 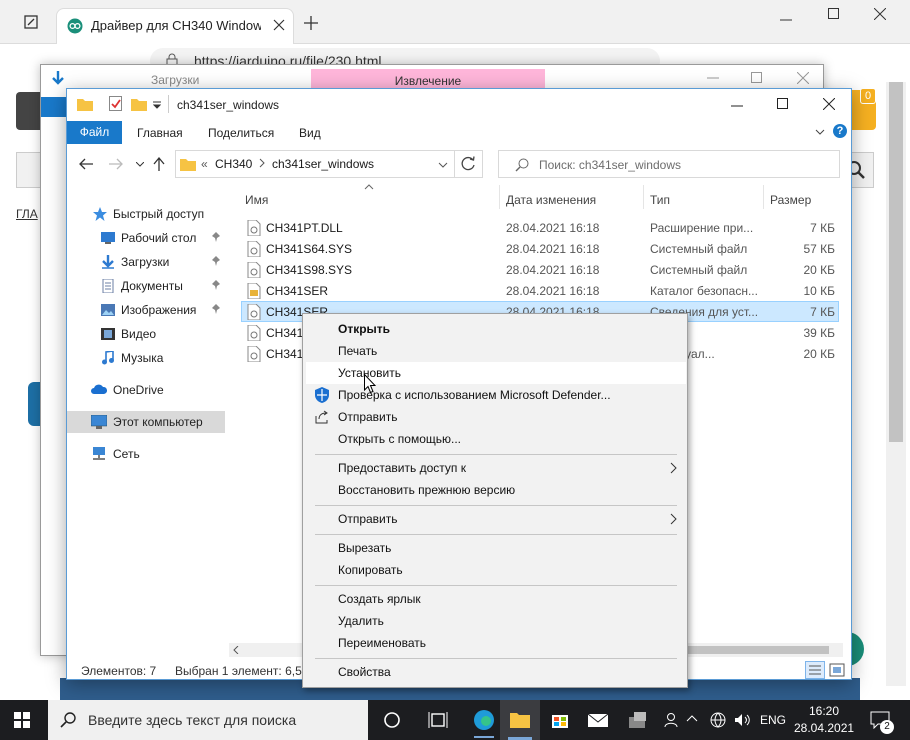 What do you see at coordinates (236, 650) in the screenshot?
I see `scroll-left-icon` at bounding box center [236, 650].